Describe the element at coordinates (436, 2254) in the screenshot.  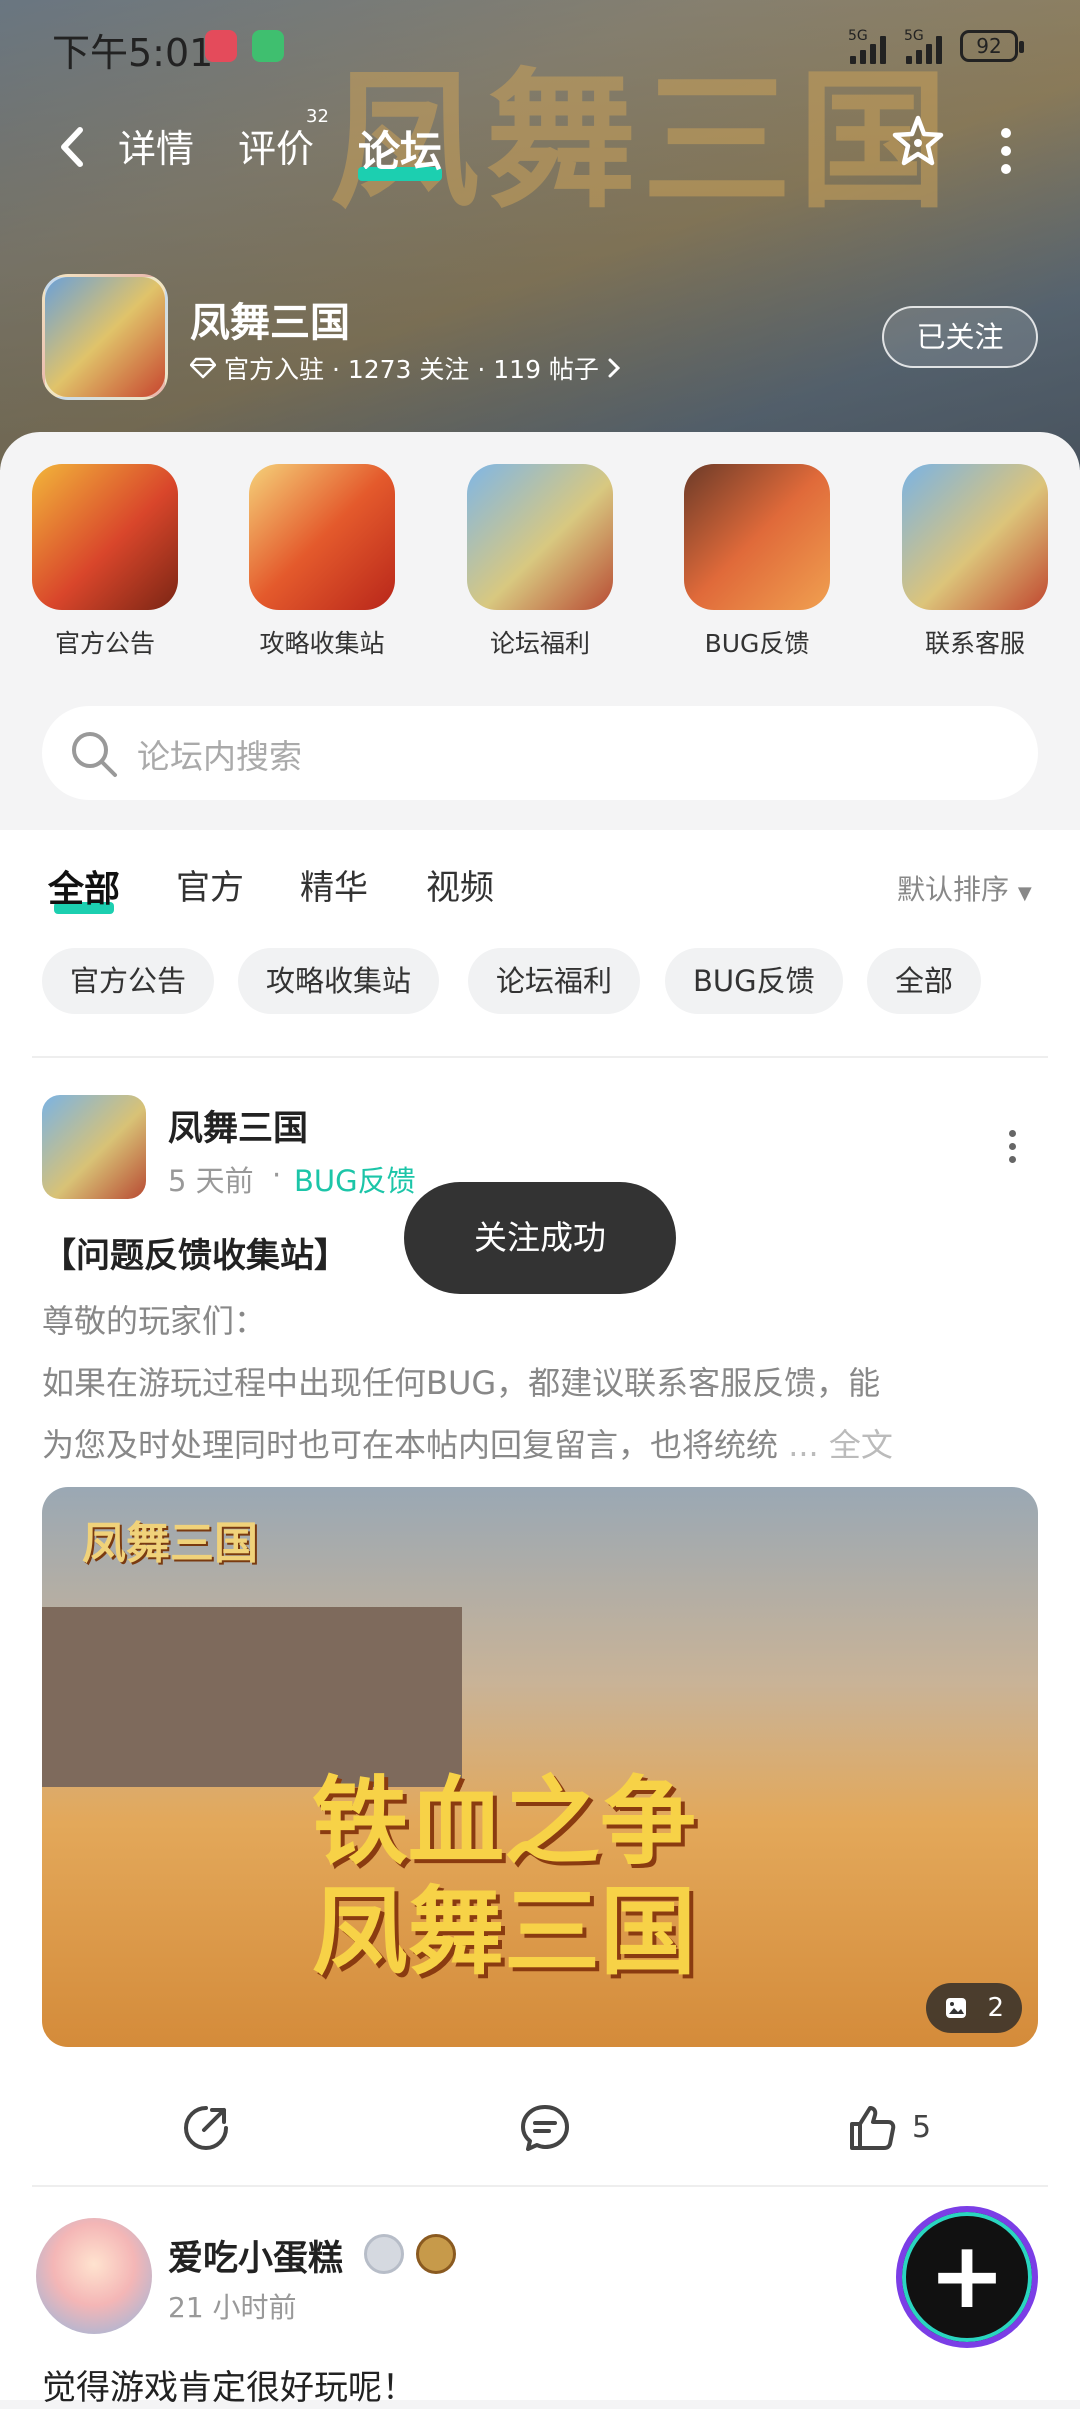
I see `medal-badge-icon` at that location.